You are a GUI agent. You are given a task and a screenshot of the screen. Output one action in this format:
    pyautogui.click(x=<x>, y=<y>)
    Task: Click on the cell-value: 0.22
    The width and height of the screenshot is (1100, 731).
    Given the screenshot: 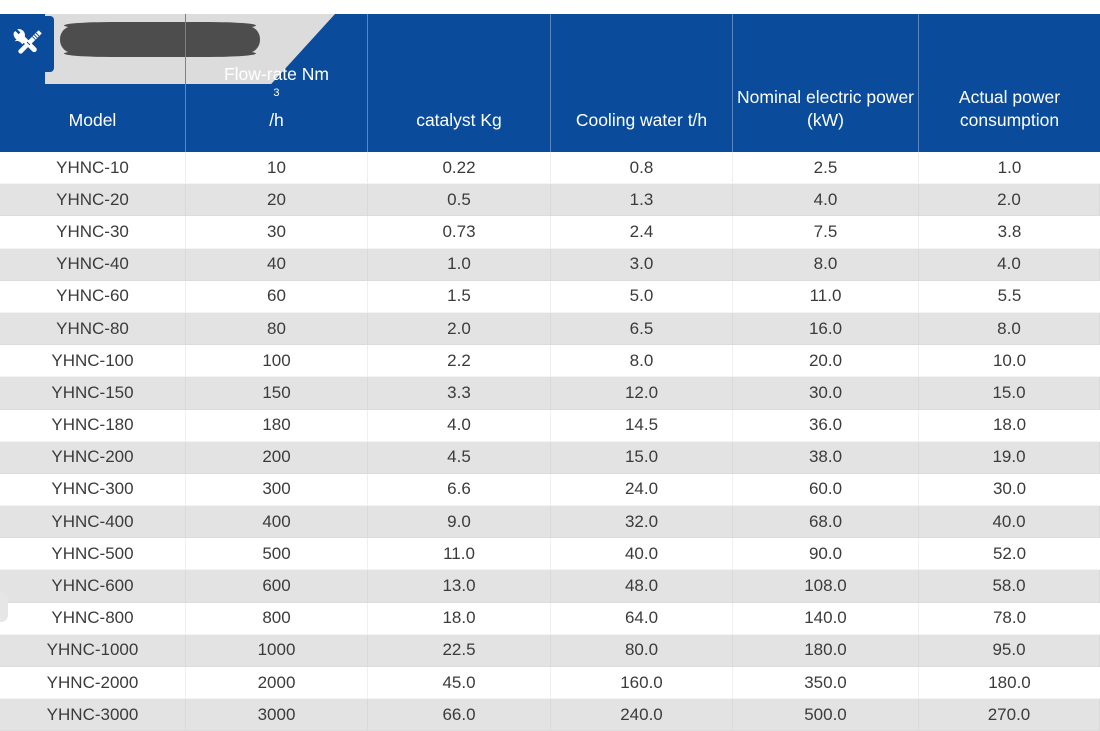 What is the action you would take?
    pyautogui.click(x=459, y=168)
    